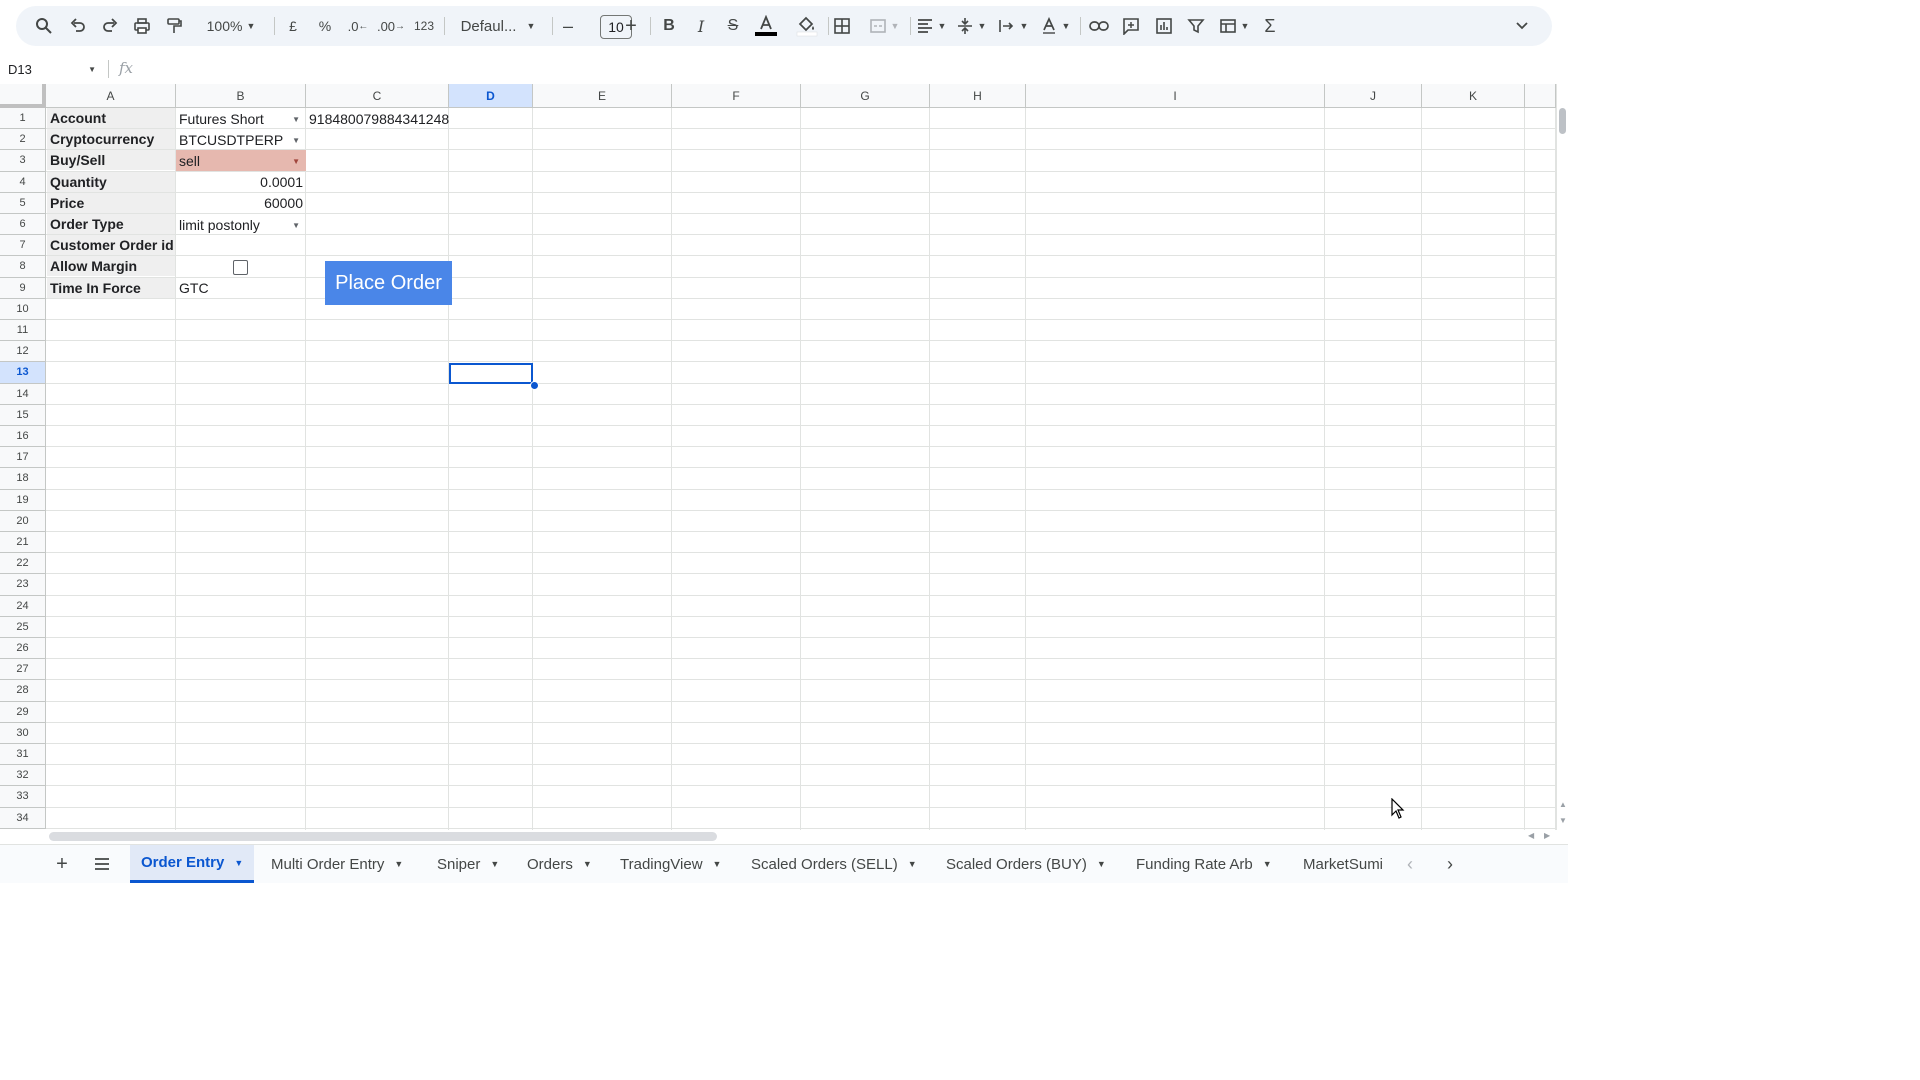 The image size is (1920, 1080). What do you see at coordinates (1340, 864) in the screenshot?
I see `sheet-tab: MarketSumi` at bounding box center [1340, 864].